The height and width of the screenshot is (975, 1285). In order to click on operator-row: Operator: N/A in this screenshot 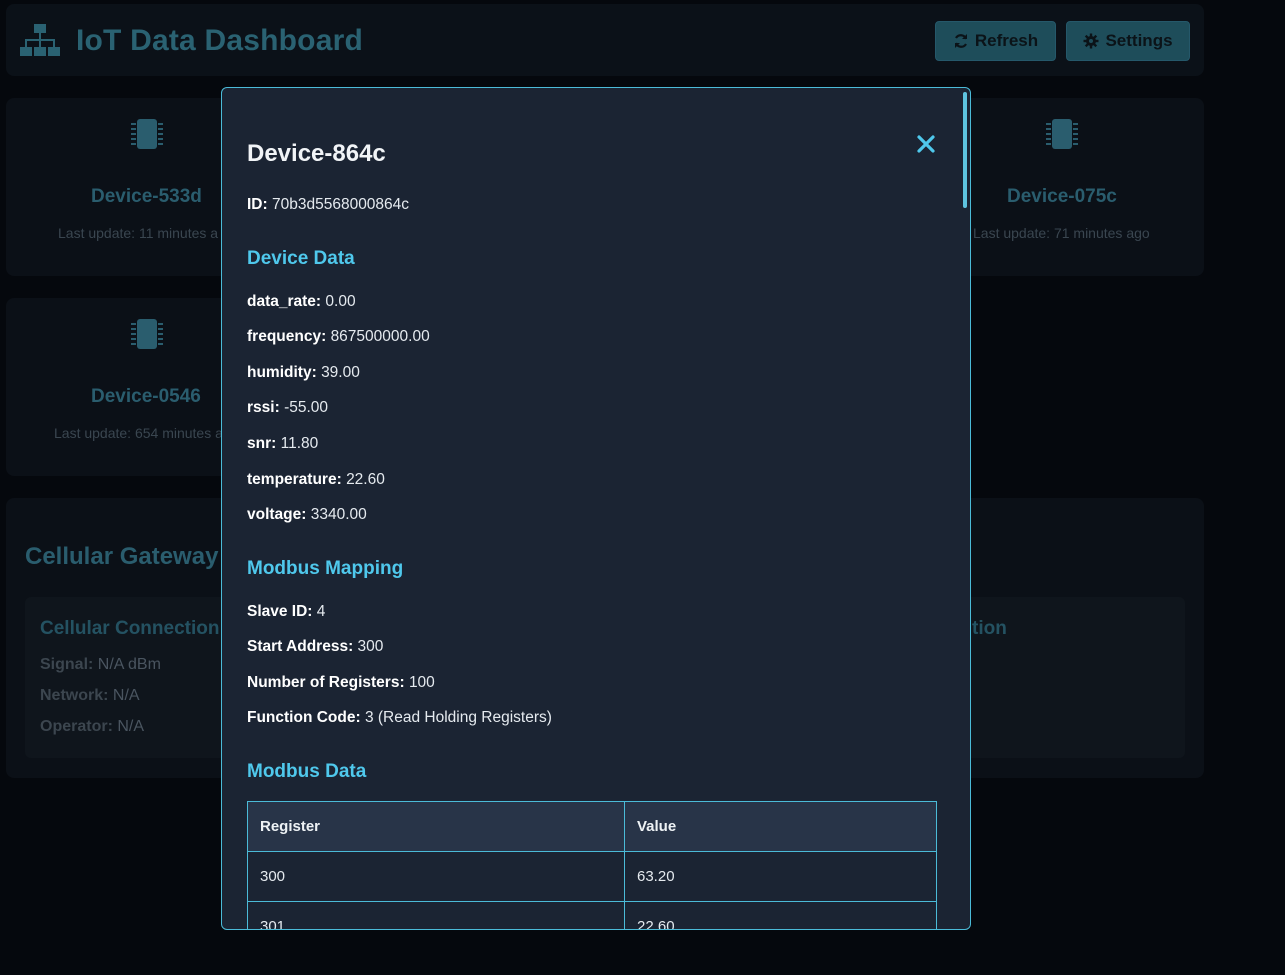, I will do `click(92, 727)`.